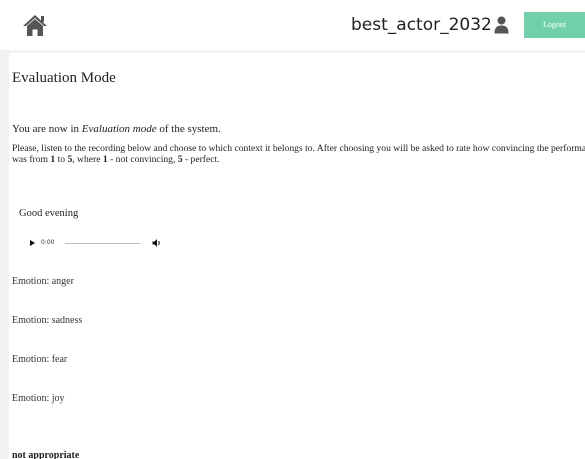 The image size is (585, 459). What do you see at coordinates (43, 282) in the screenshot?
I see `emotion-option-anger: Emotion: anger` at bounding box center [43, 282].